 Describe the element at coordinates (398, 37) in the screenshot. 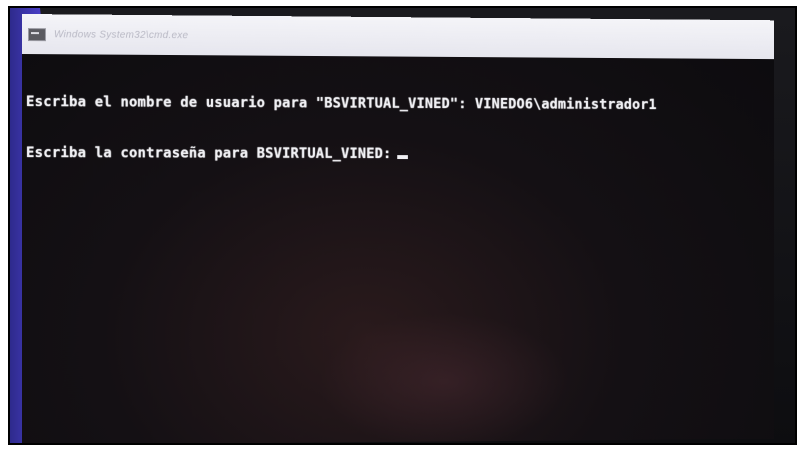

I see `console-titlebar: Windows System32\cmd.exe` at that location.